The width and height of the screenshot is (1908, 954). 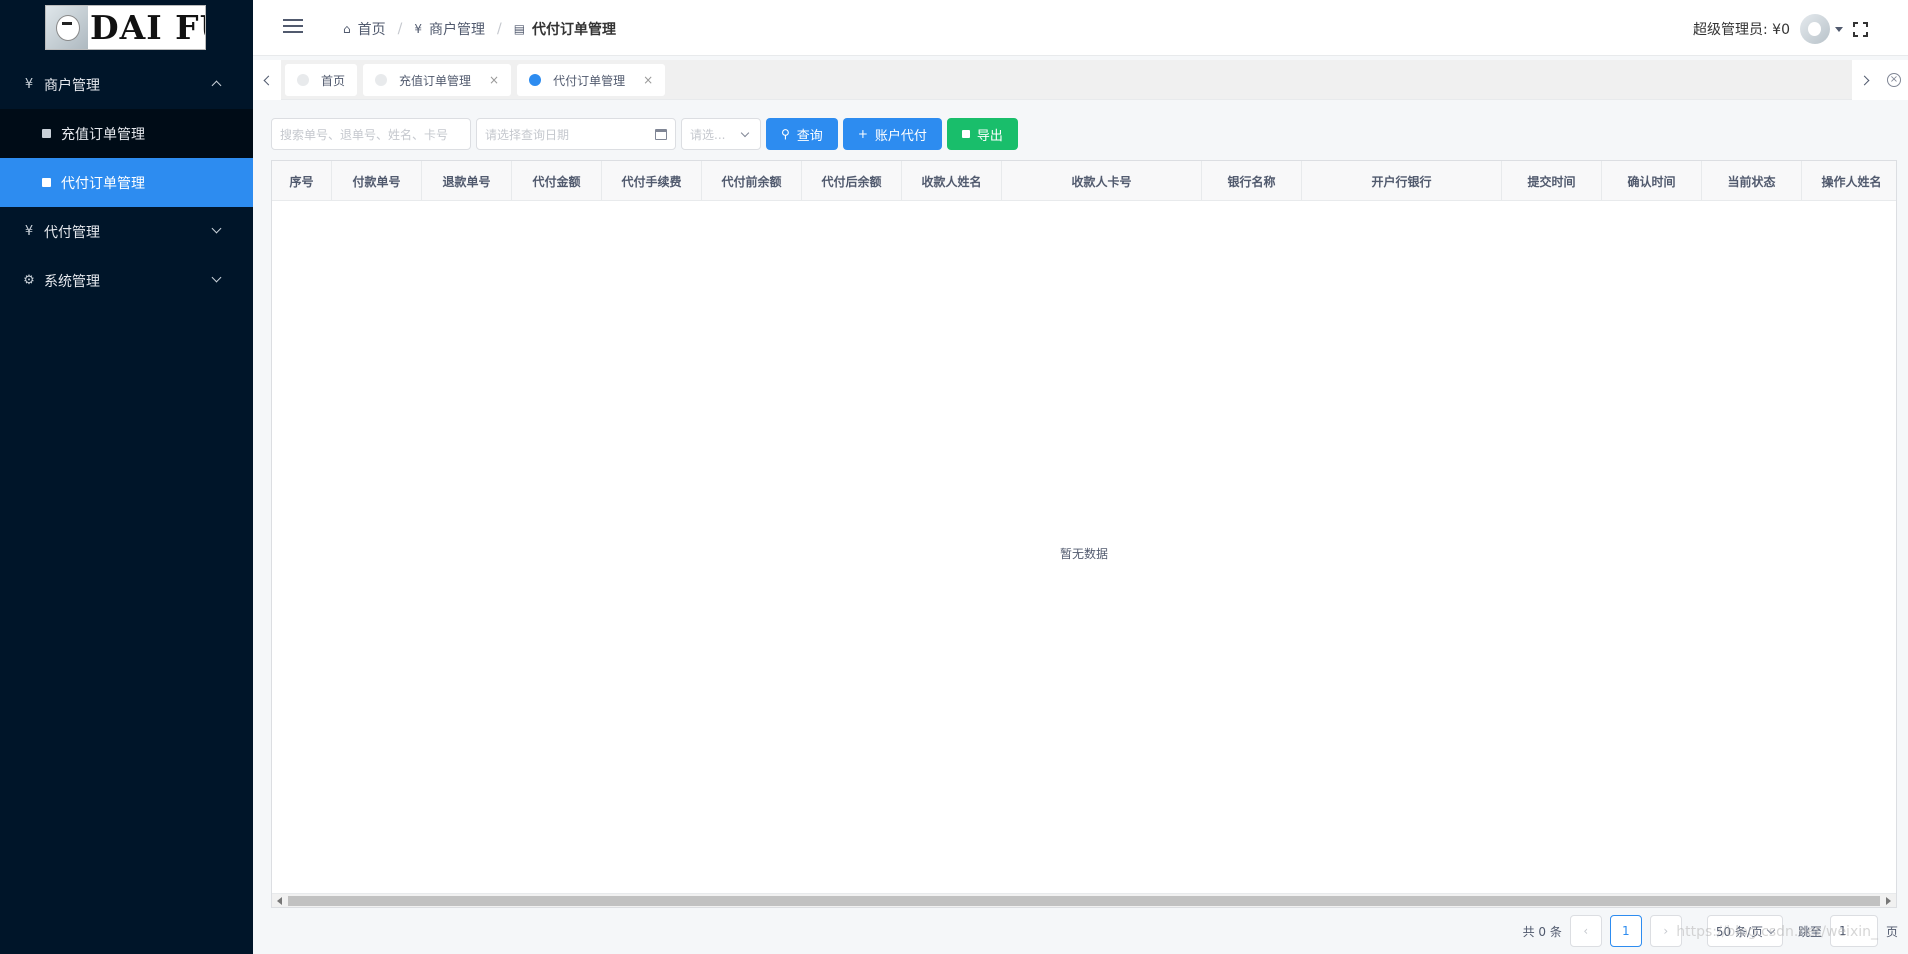 I want to click on sidebar-item-merchant: ¥ 商户管理, so click(x=126, y=84).